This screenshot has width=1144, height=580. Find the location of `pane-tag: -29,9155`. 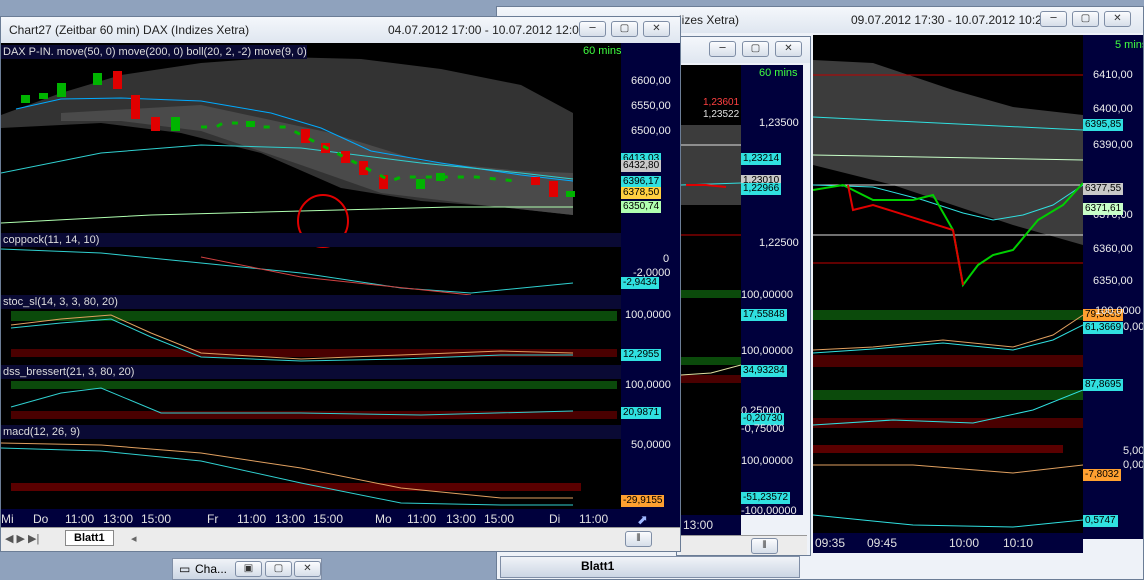

pane-tag: -29,9155 is located at coordinates (643, 501).